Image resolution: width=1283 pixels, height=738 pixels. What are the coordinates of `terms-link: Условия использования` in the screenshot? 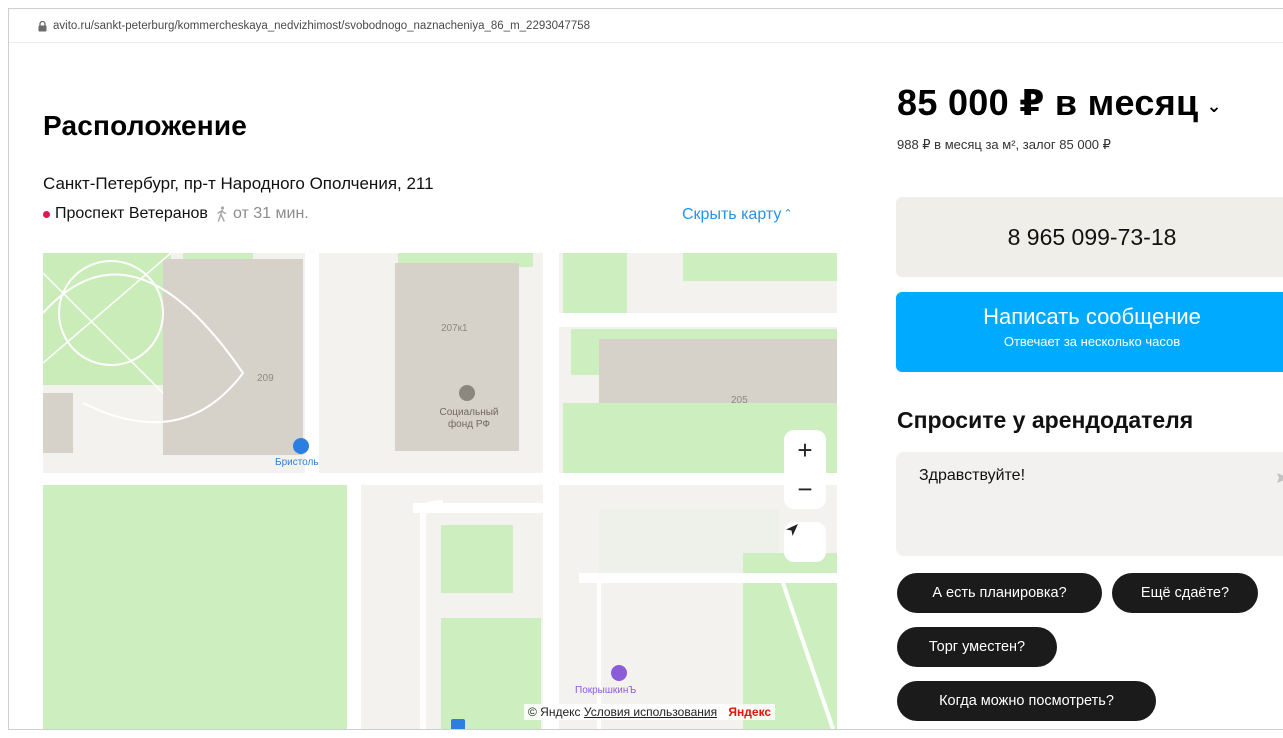 It's located at (650, 712).